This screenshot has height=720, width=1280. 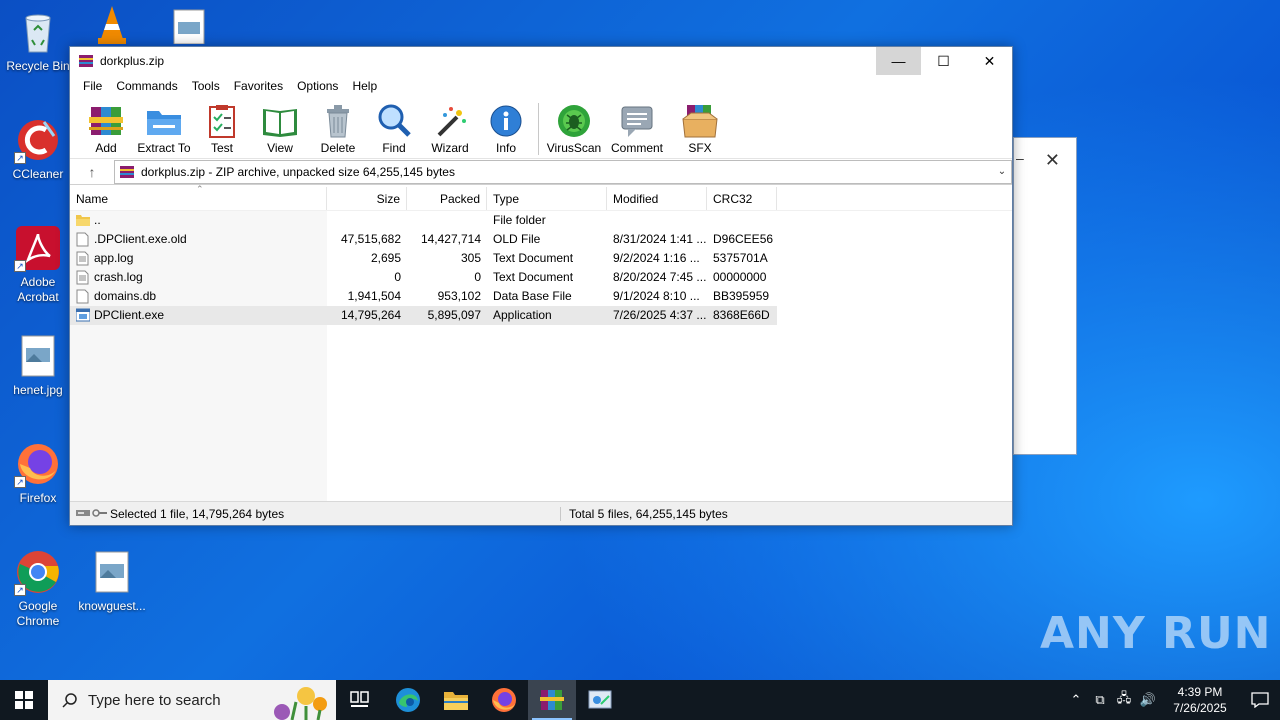 I want to click on usb-device-icon: ⧉, so click(x=1100, y=700).